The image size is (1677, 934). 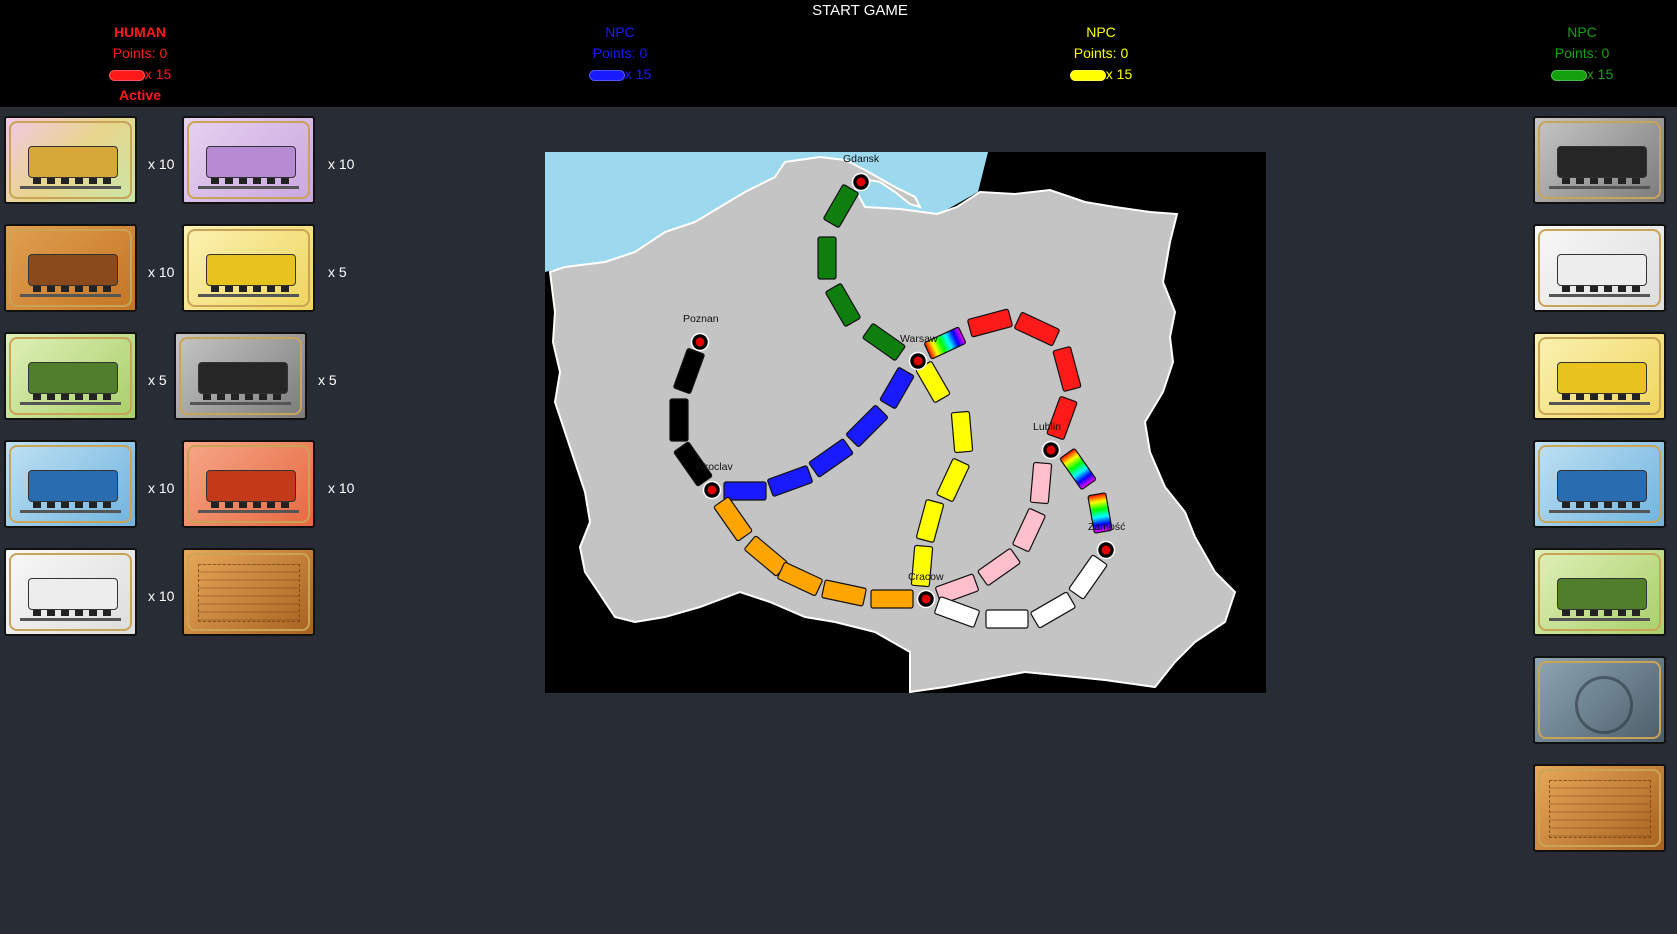 What do you see at coordinates (861, 159) in the screenshot?
I see `city-label: Gdansk` at bounding box center [861, 159].